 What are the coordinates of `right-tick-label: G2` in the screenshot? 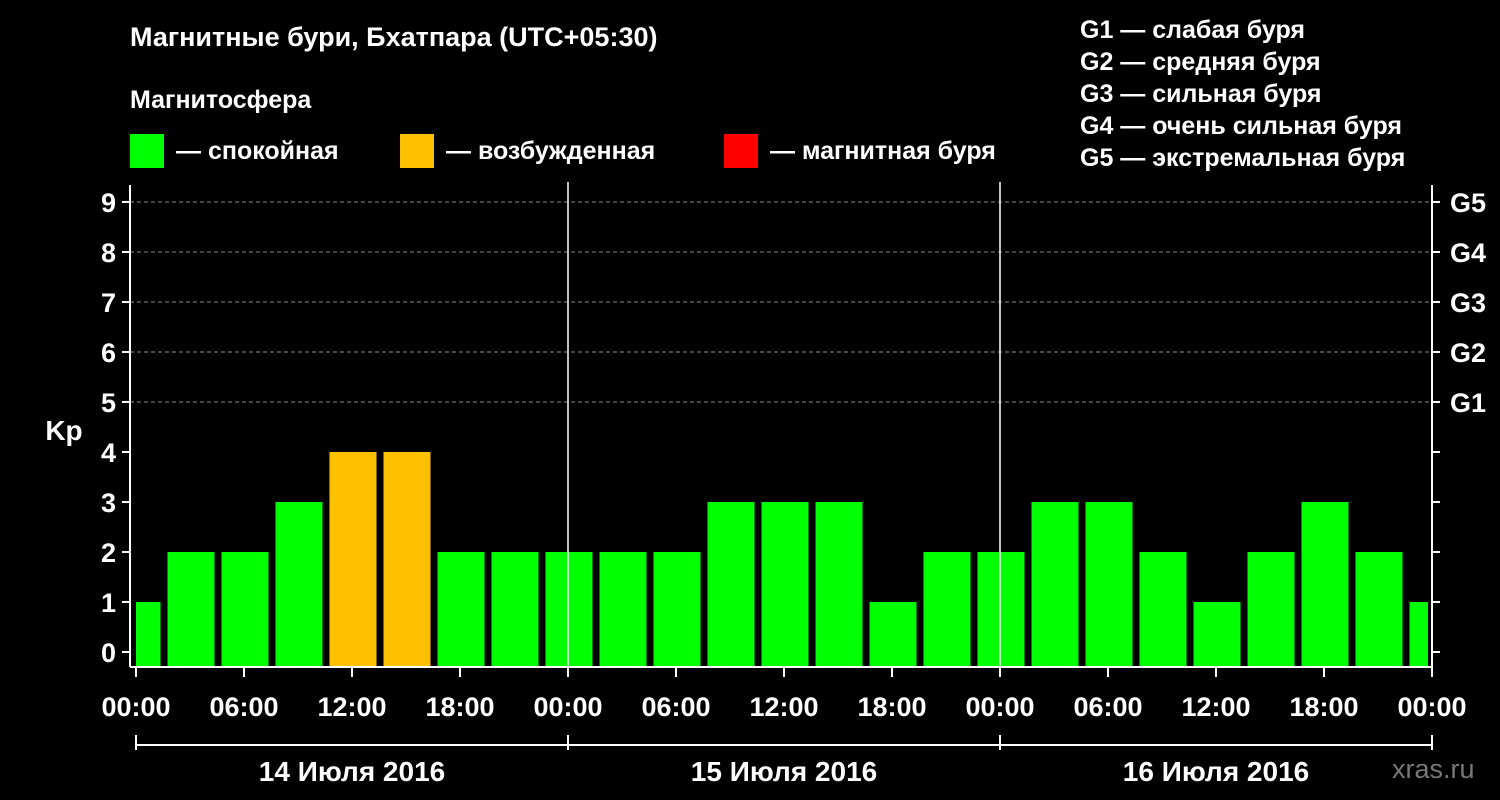 It's located at (1468, 353).